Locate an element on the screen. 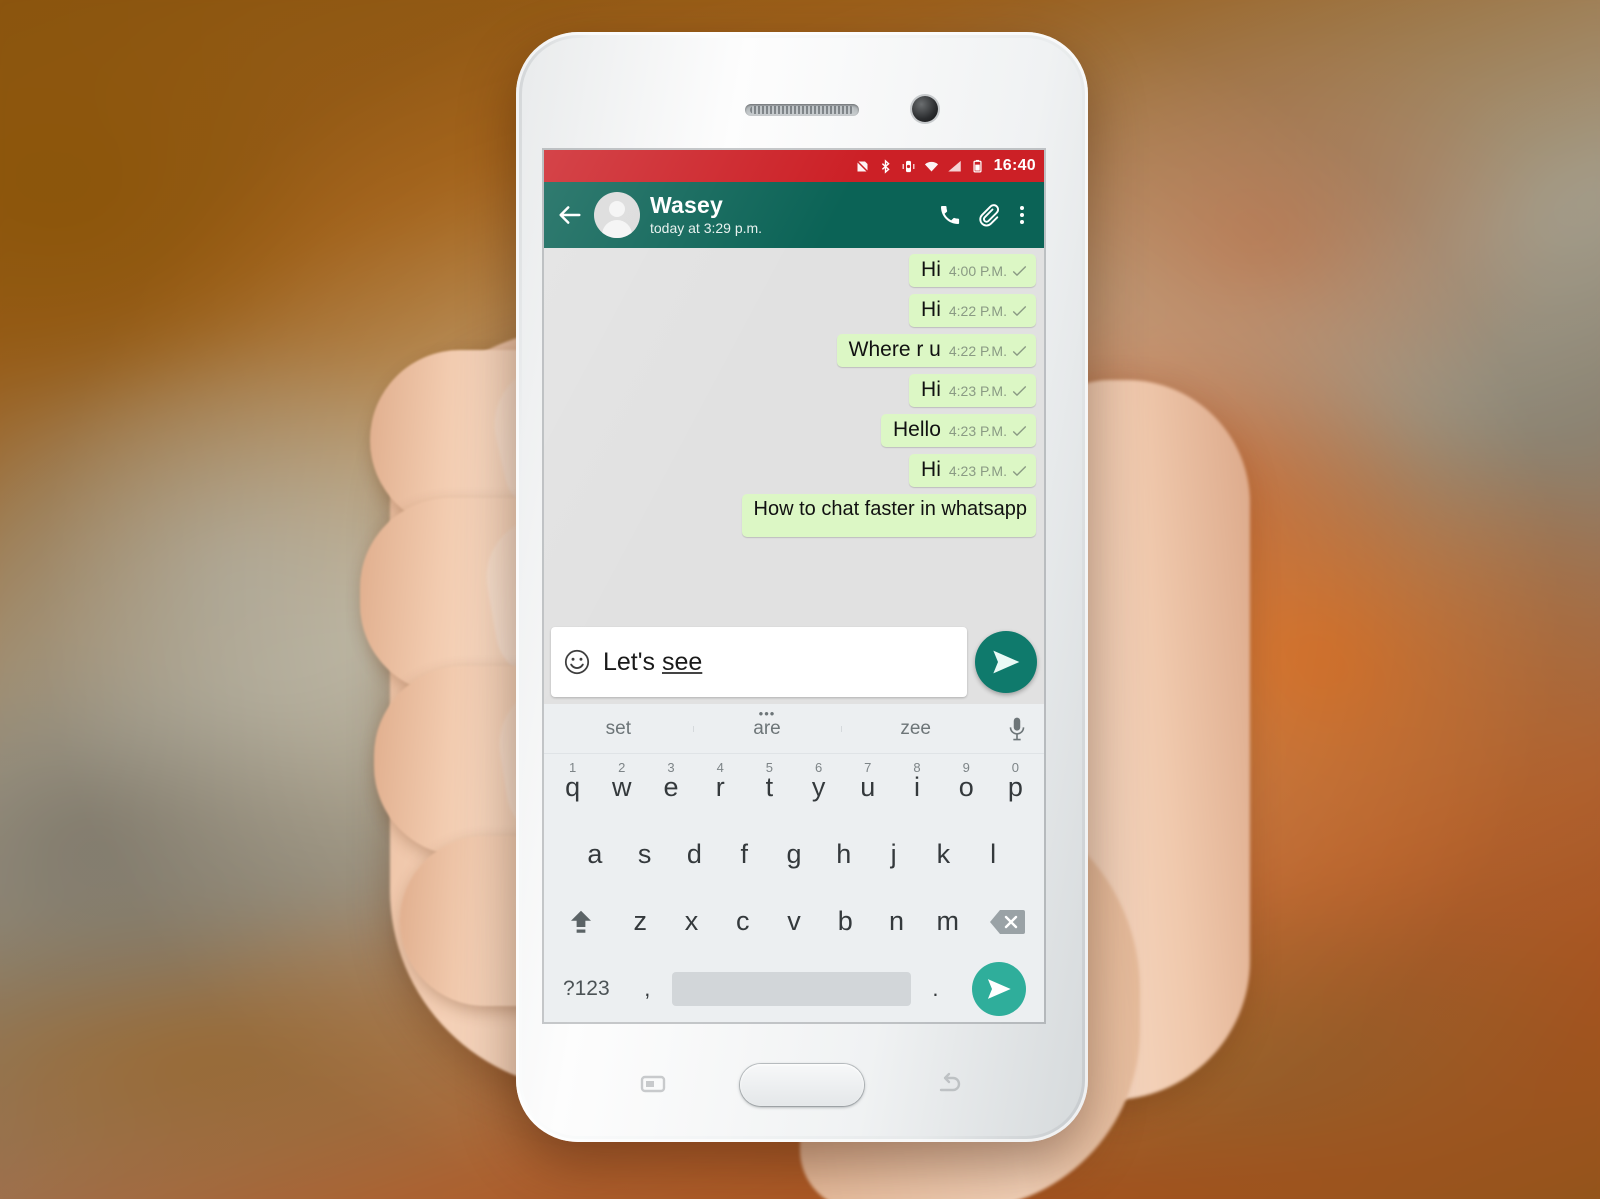 The height and width of the screenshot is (1199, 1600). comma-key: , is located at coordinates (648, 988).